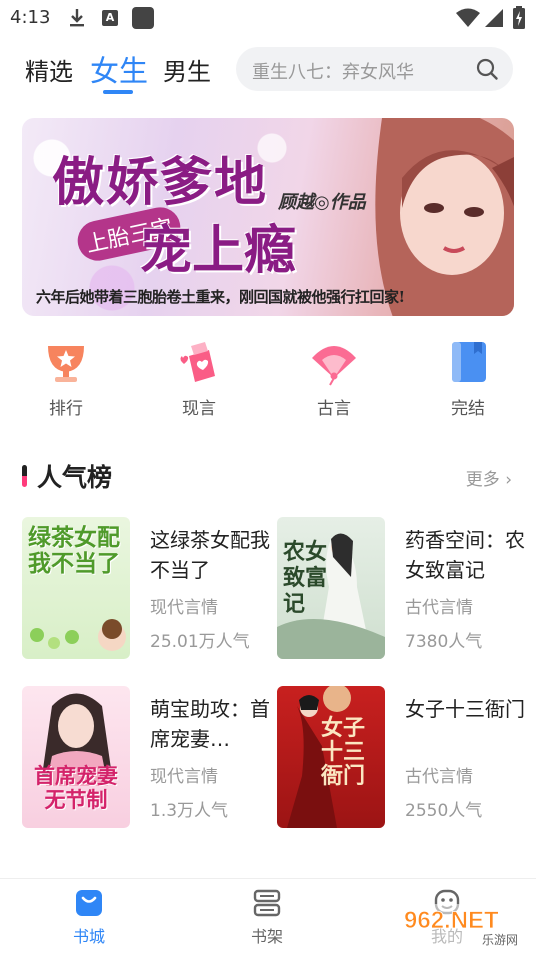 The width and height of the screenshot is (536, 954). What do you see at coordinates (444, 642) in the screenshot?
I see `book-popularity: 7380人气` at bounding box center [444, 642].